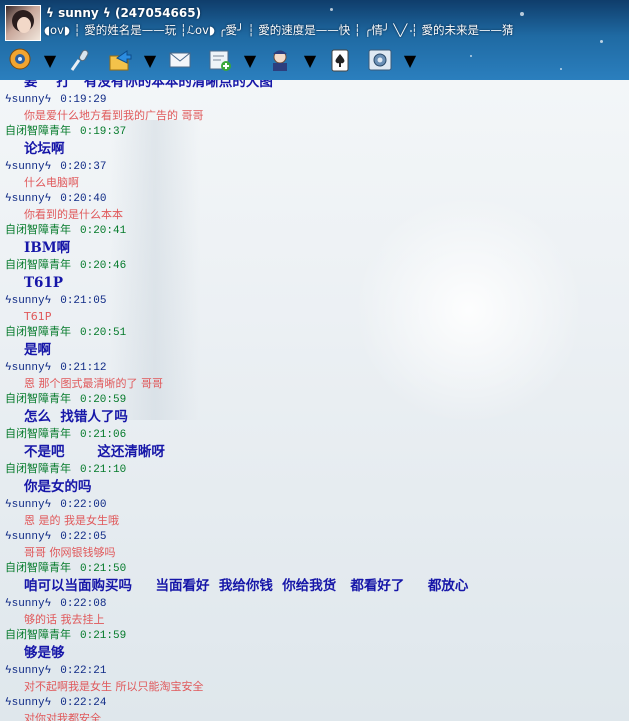  Describe the element at coordinates (314, 470) in the screenshot. I see `message-header: 自闭智障青年 0:21:10` at that location.